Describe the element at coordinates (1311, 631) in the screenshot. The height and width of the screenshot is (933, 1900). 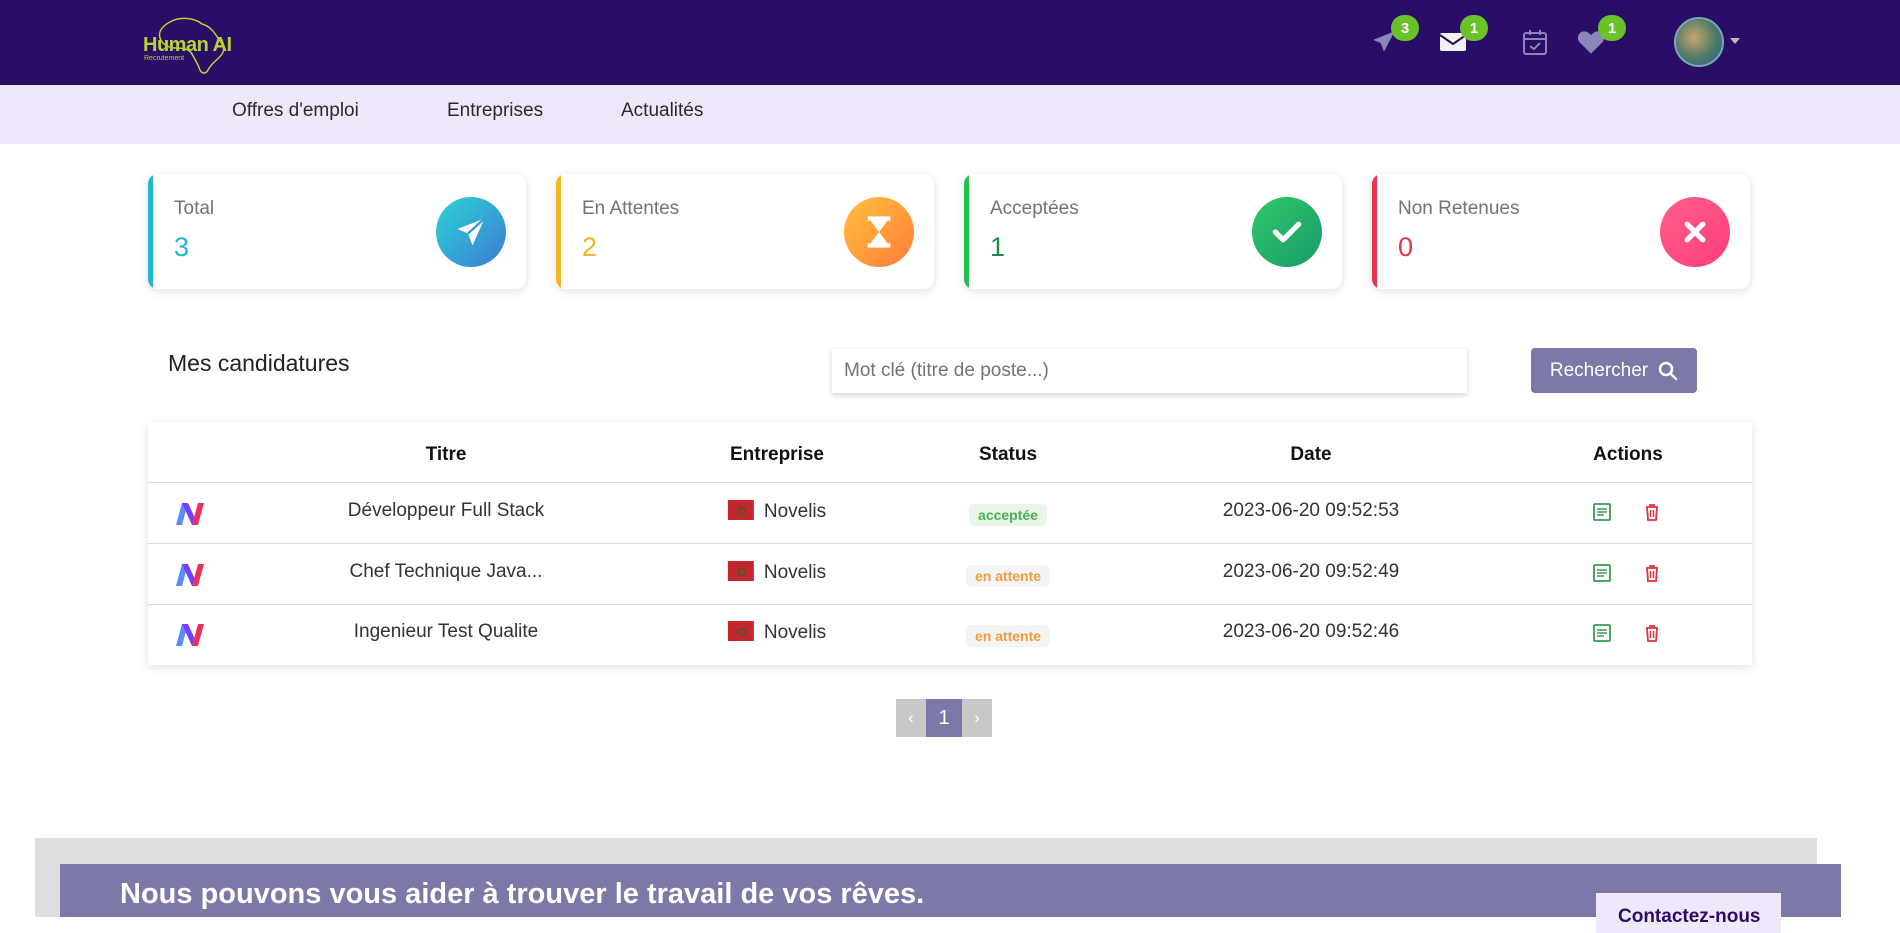
I see `application-date: 2023-06-20 09:52:46` at that location.